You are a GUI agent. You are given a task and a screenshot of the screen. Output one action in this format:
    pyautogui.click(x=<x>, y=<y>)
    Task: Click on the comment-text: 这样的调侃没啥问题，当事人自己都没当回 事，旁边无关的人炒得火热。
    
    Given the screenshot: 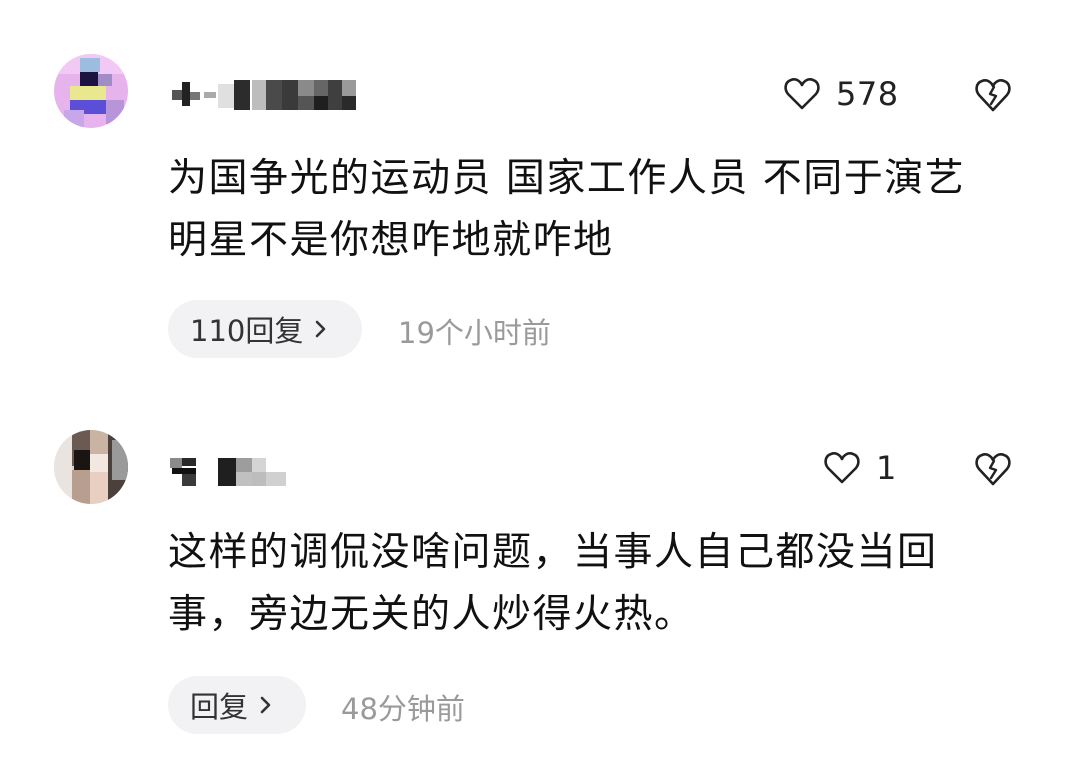 What is the action you would take?
    pyautogui.click(x=593, y=584)
    